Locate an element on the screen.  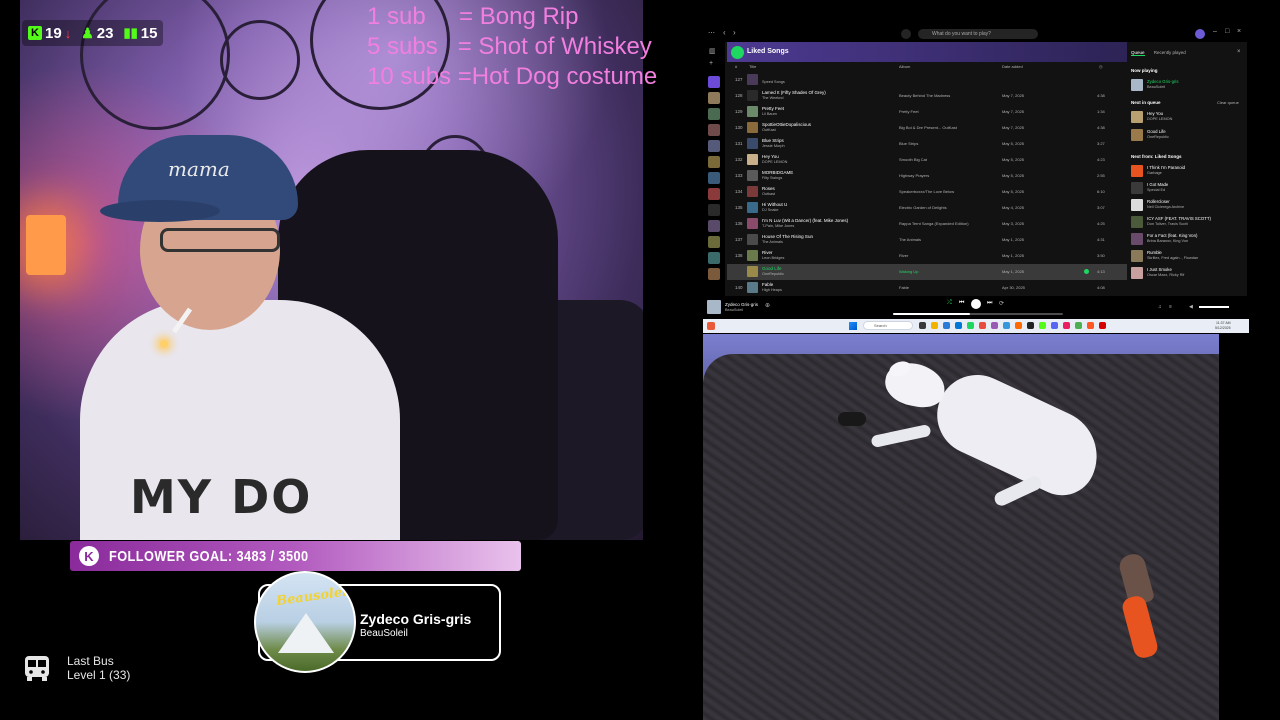
track-row: 127 Speed Songs is located at coordinates (927, 80).